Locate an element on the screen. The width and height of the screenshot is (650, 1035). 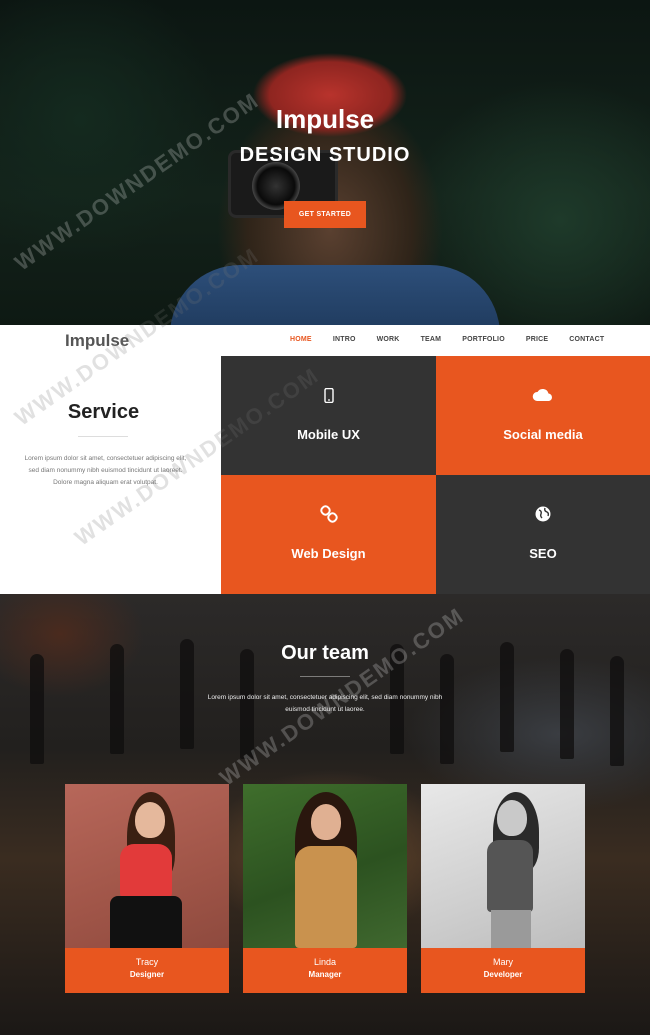
service-tile-label: SEO is located at coordinates (543, 553).